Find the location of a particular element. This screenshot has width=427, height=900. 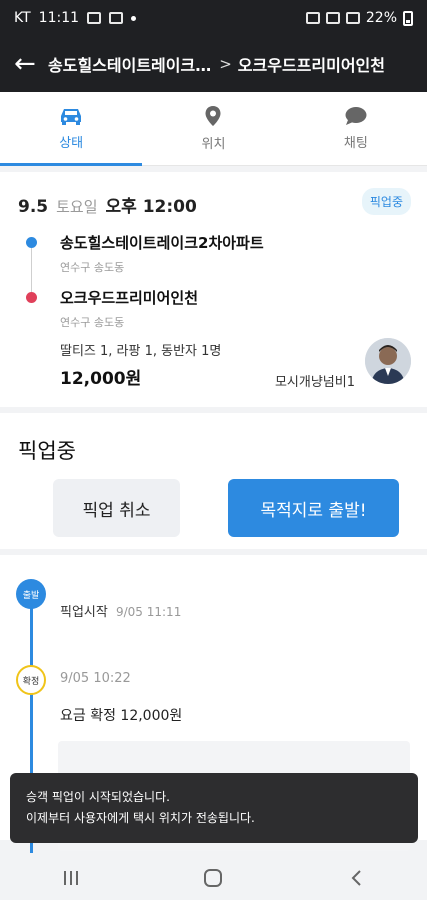

timeline-fare-text: 요금 확정 12,000원 is located at coordinates (121, 716).